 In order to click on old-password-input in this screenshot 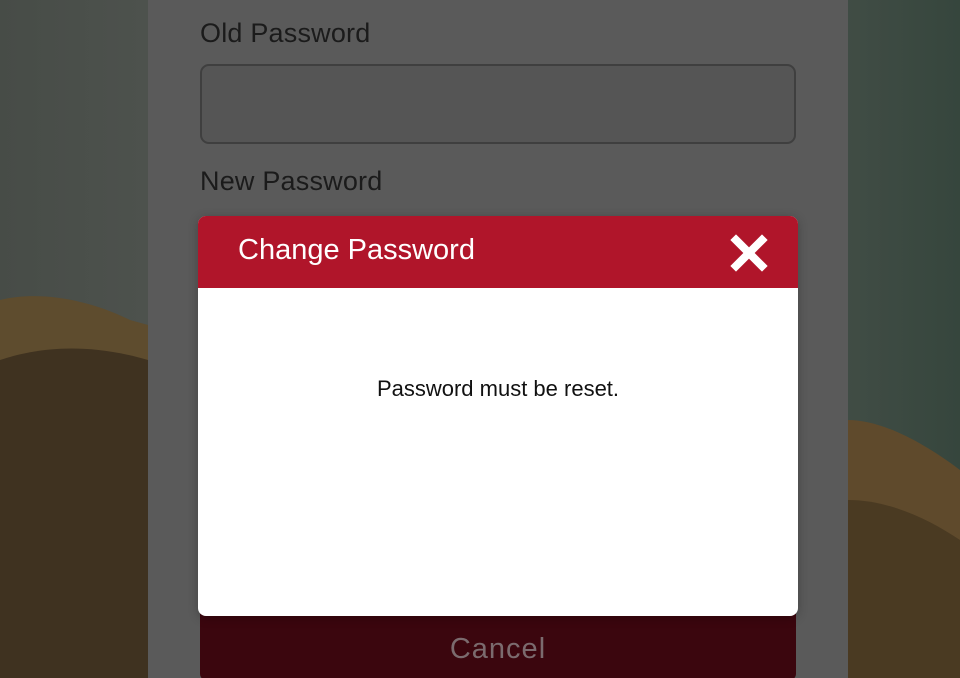, I will do `click(498, 104)`.